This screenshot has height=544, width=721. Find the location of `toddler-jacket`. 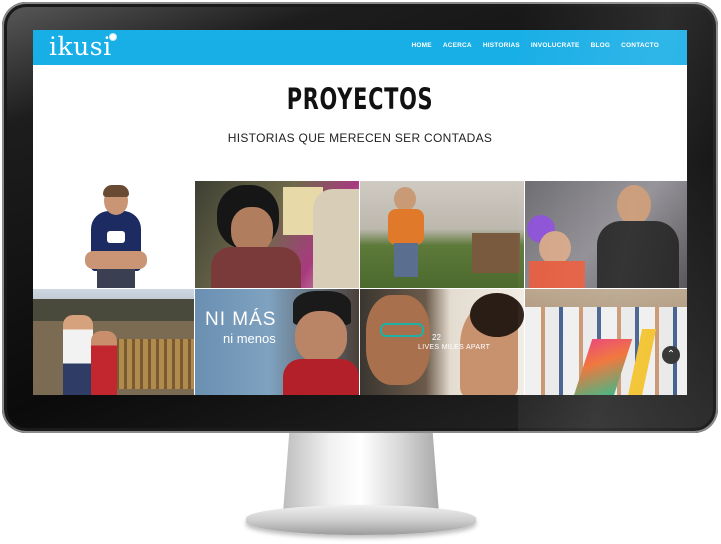

toddler-jacket is located at coordinates (406, 227).